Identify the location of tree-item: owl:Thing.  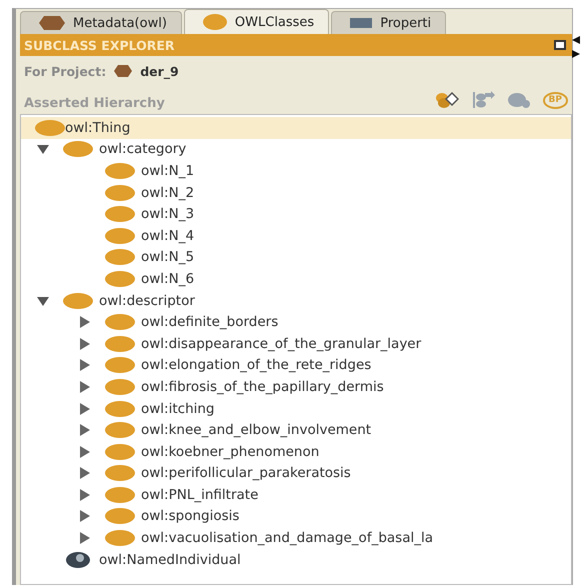
(296, 128).